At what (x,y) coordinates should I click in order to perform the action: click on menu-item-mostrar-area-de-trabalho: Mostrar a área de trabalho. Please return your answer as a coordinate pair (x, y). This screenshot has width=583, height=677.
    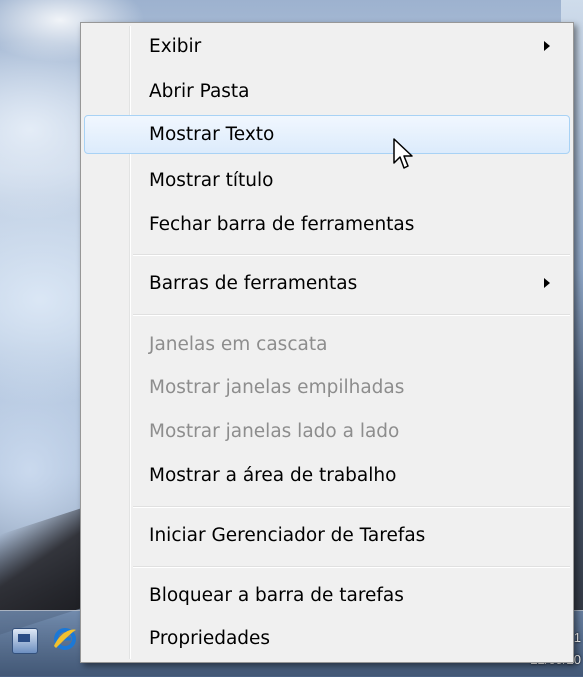
    Looking at the image, I should click on (327, 475).